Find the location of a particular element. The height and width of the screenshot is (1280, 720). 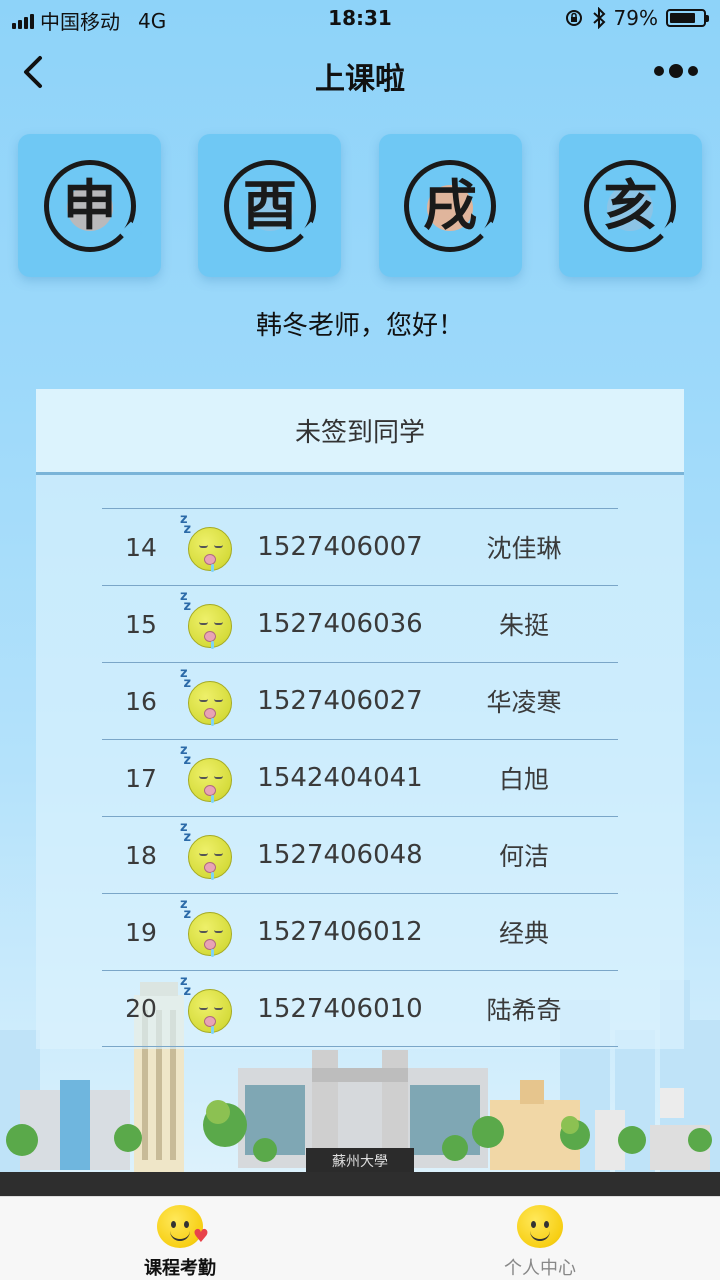

table-row: 20 z z 1527406010 陆希奇 is located at coordinates (360, 1008).